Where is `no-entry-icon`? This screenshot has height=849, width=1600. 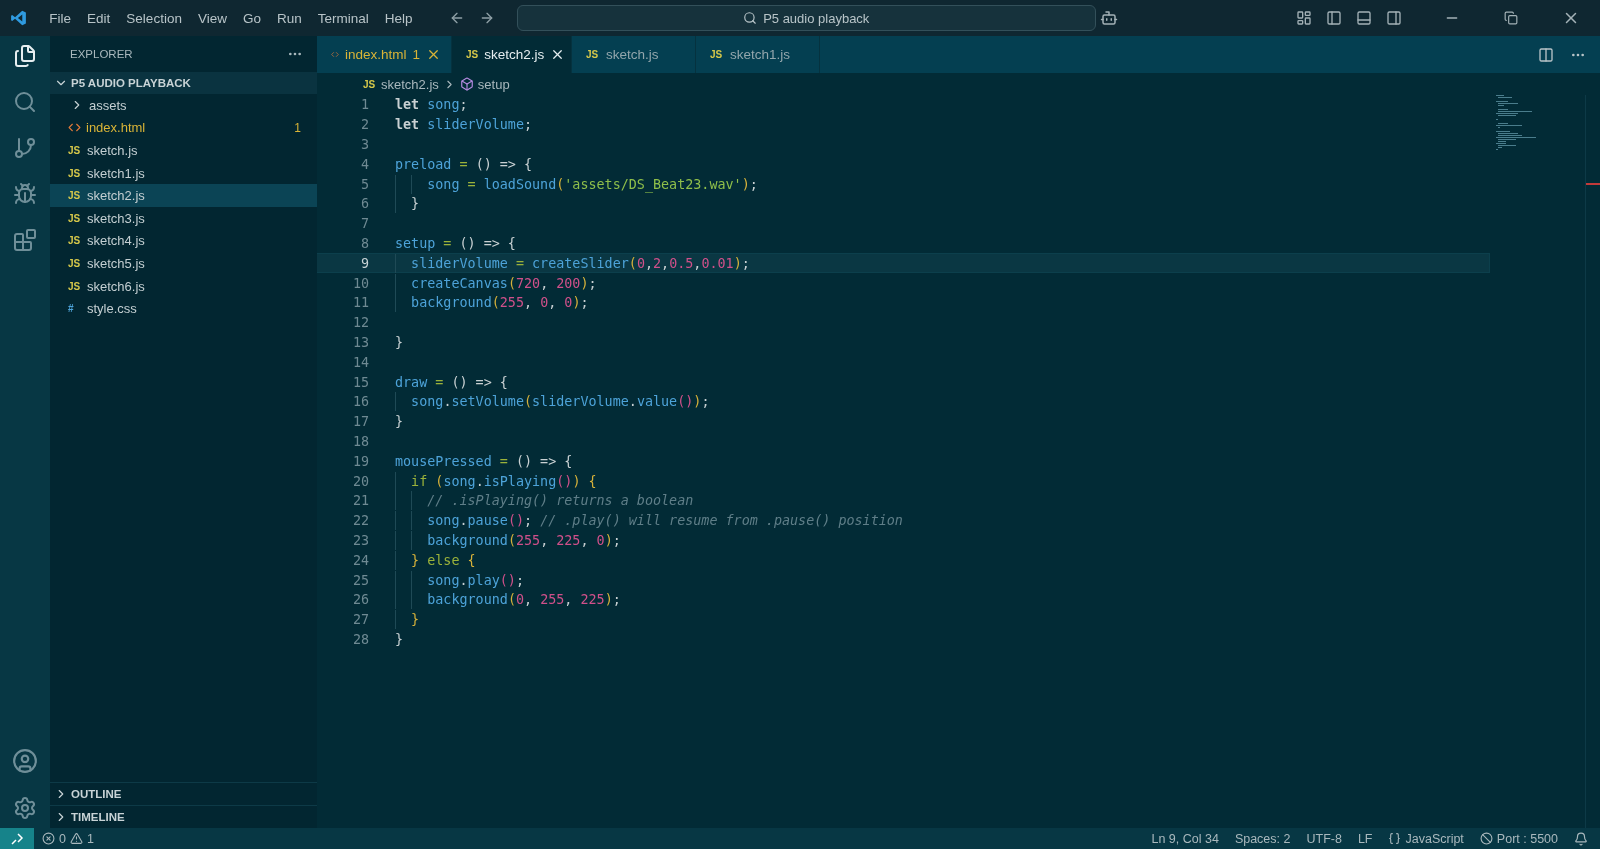
no-entry-icon is located at coordinates (1486, 838).